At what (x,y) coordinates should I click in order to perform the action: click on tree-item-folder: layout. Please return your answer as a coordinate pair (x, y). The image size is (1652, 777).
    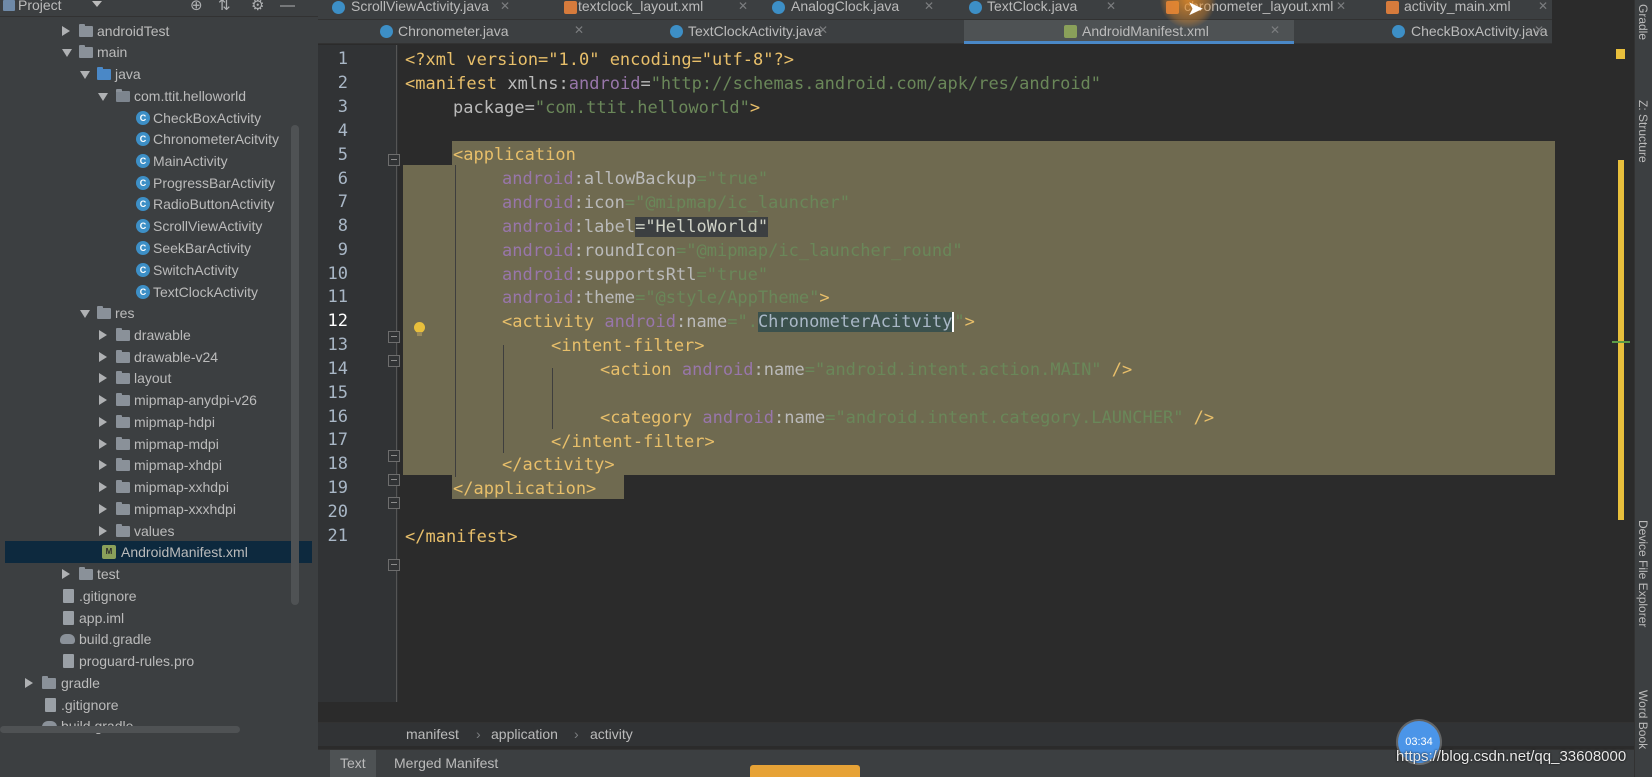
    Looking at the image, I should click on (156, 378).